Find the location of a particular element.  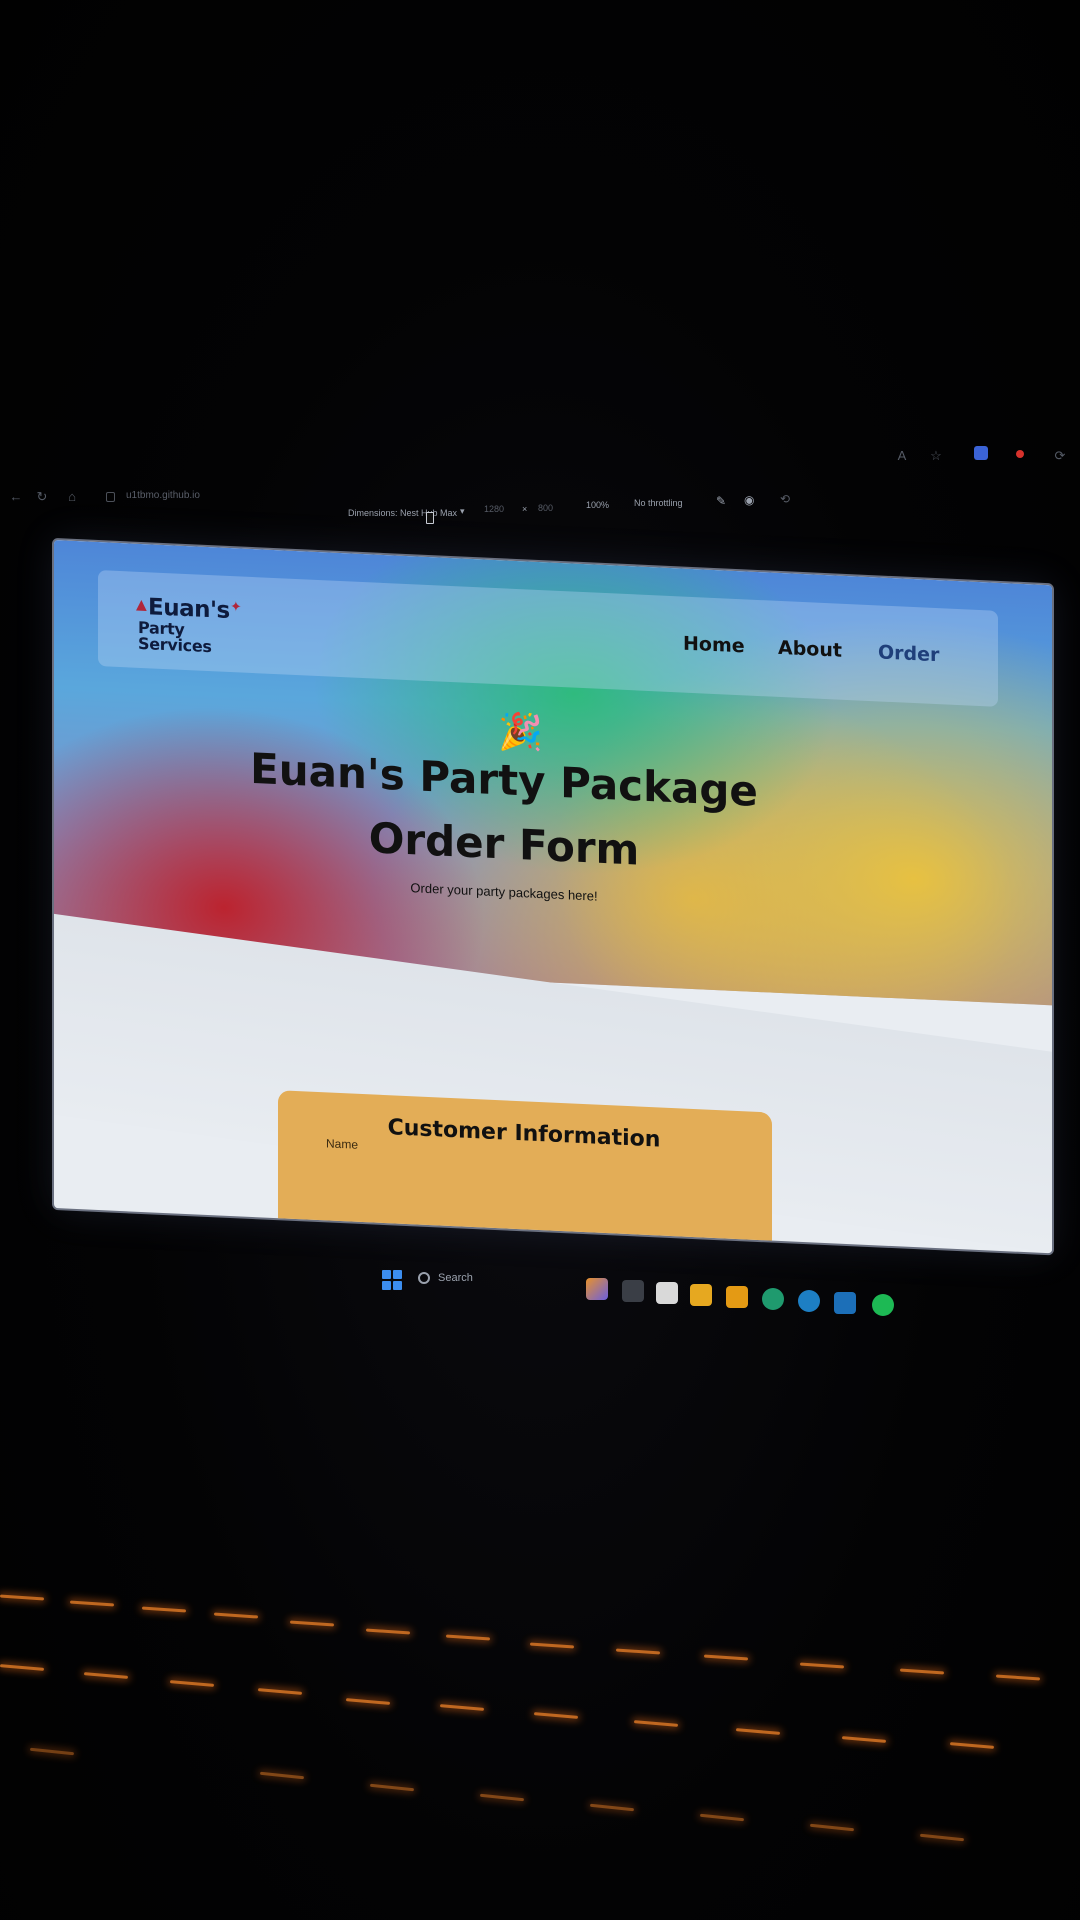

nav-about: About is located at coordinates (810, 649).